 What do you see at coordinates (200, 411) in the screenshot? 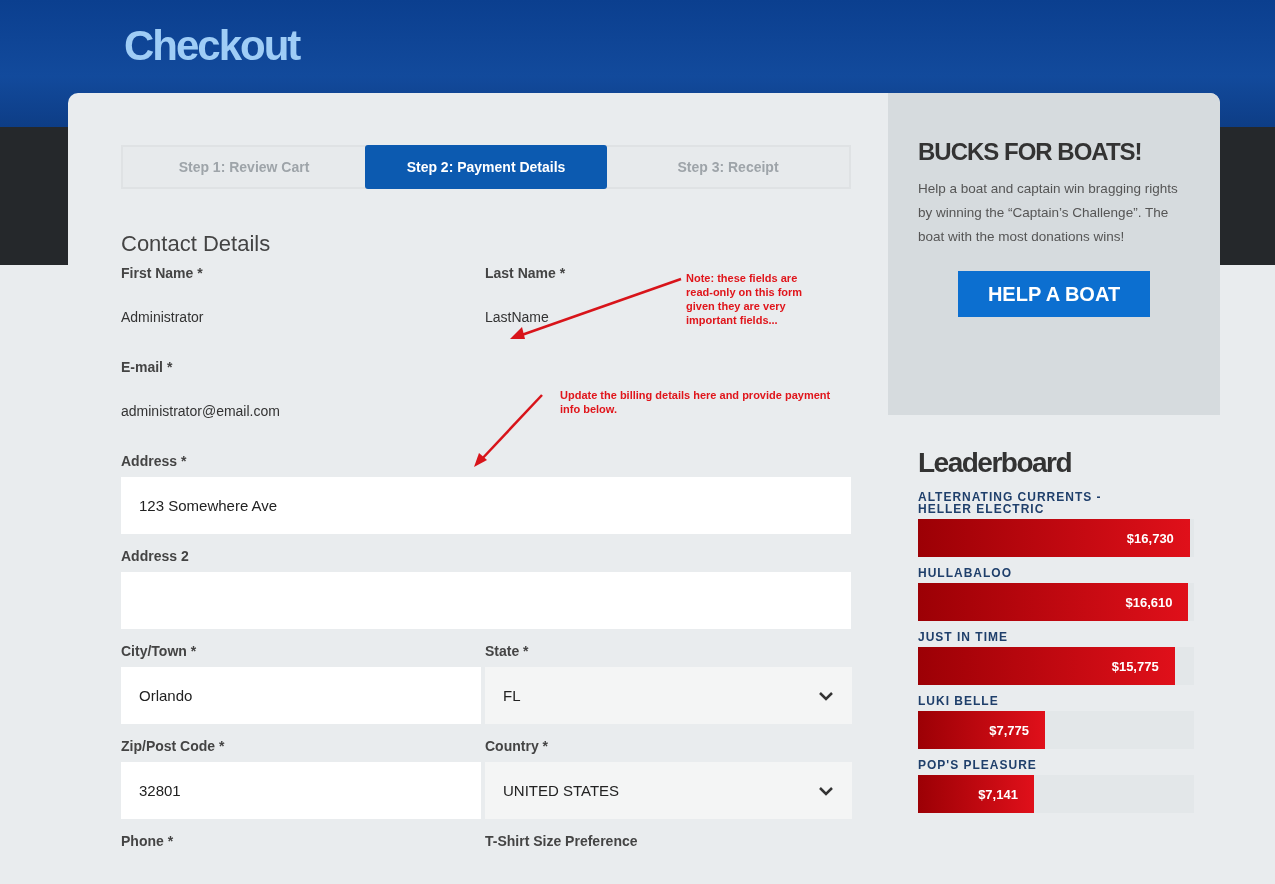
I see `field-value: administrator@email.com` at bounding box center [200, 411].